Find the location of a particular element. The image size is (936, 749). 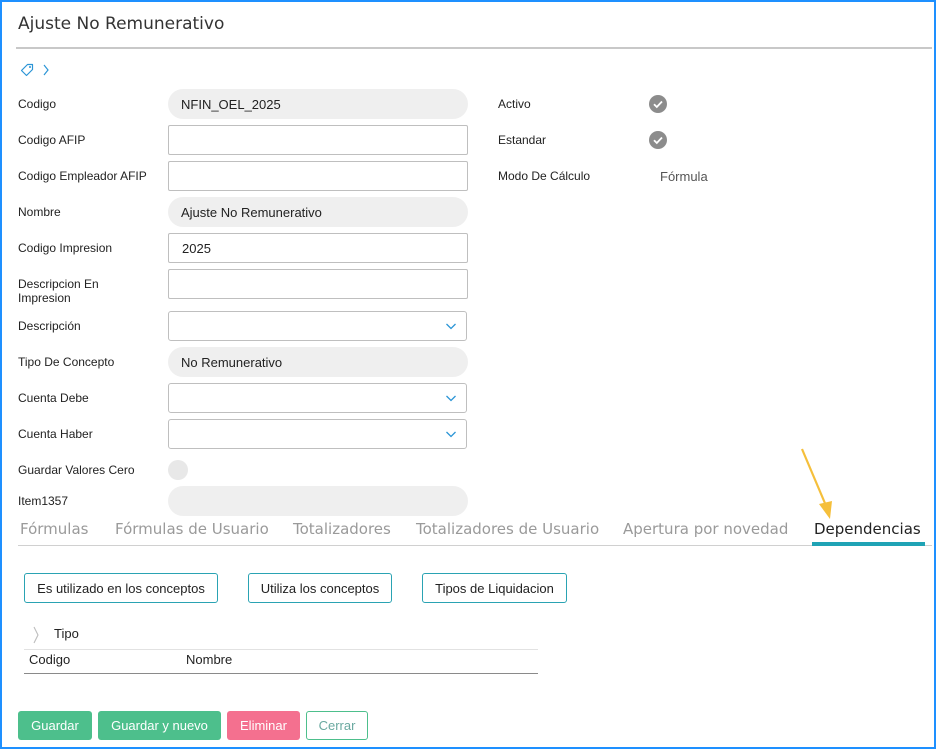

codigo-afip-input is located at coordinates (318, 140).